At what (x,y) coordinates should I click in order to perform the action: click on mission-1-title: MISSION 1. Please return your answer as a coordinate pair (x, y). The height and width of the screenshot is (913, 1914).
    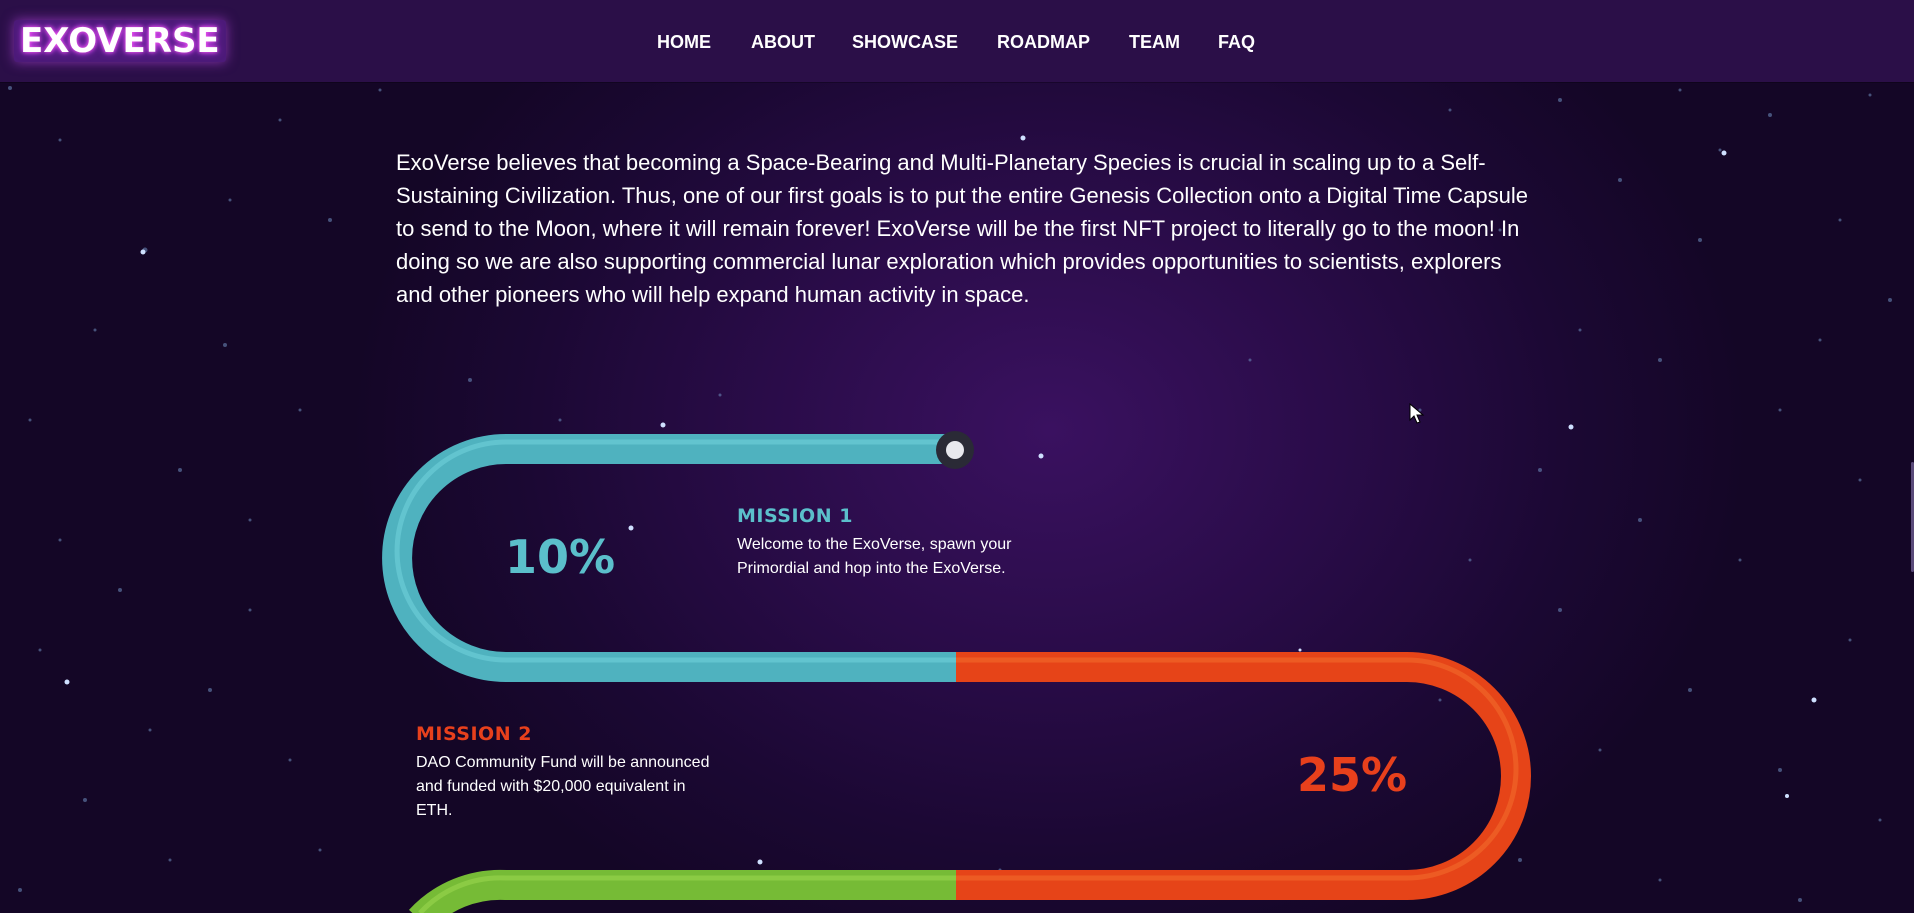
    Looking at the image, I should click on (795, 516).